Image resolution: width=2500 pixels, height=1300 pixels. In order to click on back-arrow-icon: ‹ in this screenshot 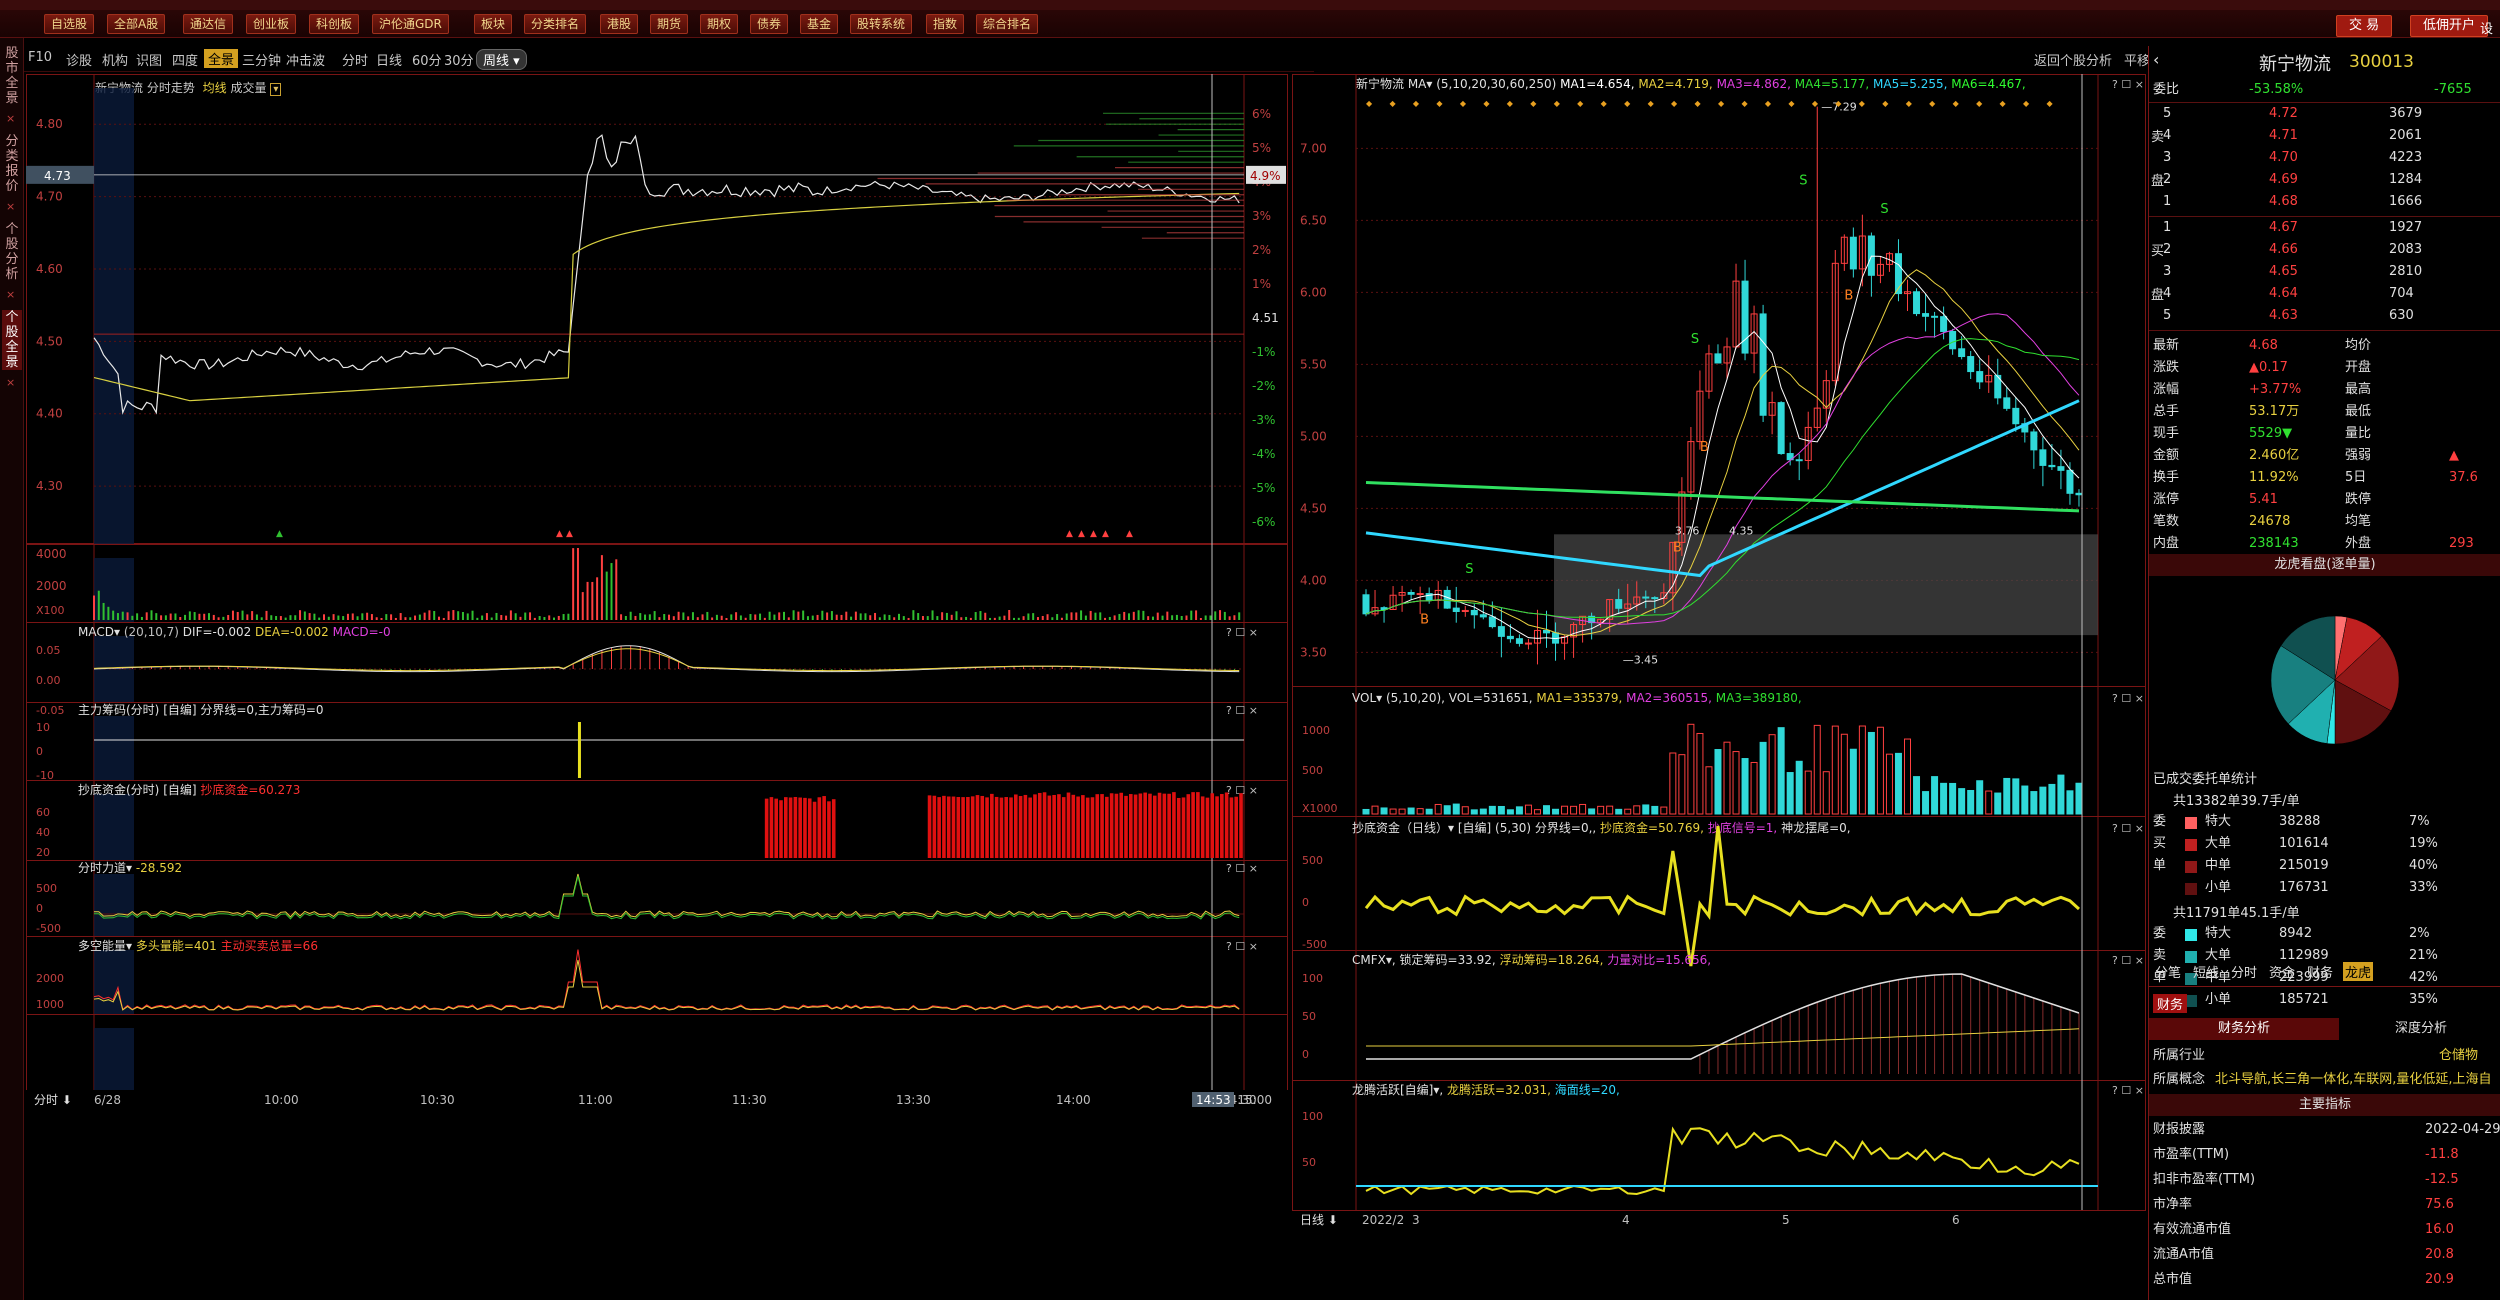, I will do `click(2156, 59)`.